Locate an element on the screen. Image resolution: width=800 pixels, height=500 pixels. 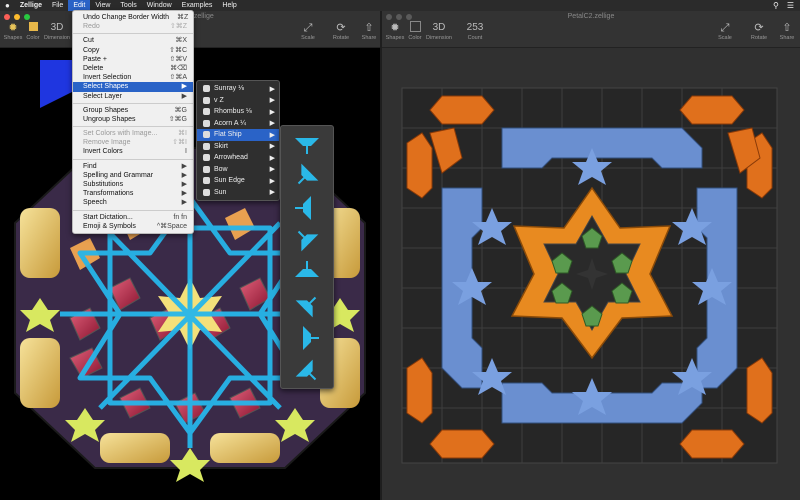
edit-menu-item: Undo Change Border Width ⌘Z is located at coordinates (133, 17).